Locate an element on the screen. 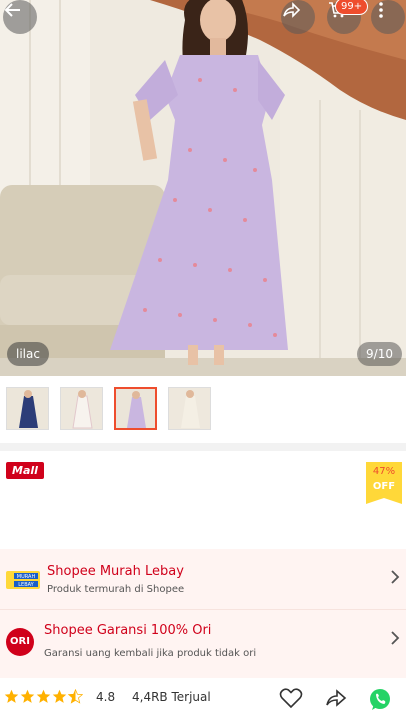 The height and width of the screenshot is (720, 406). heart-icon is located at coordinates (291, 700).